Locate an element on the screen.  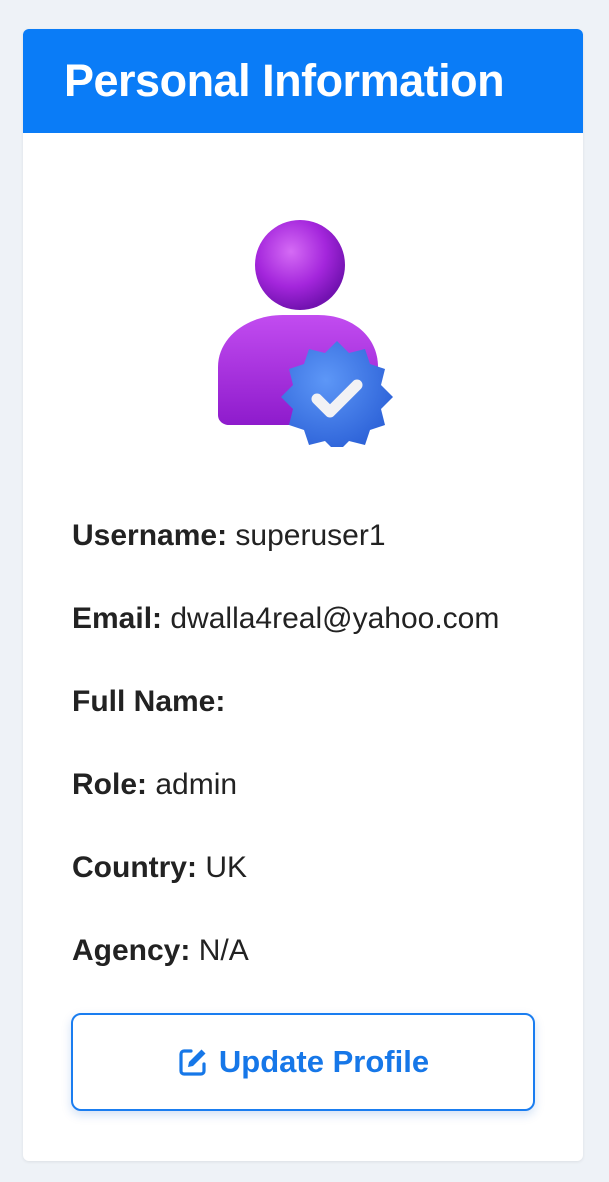
email-row: Email: dwalla4real@yahoo.com is located at coordinates (312, 638).